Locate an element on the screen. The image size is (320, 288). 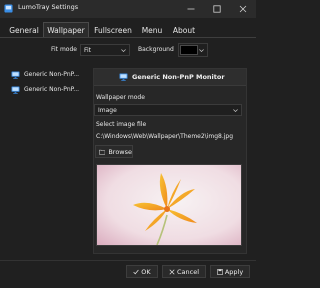
wallpaper-preview-image is located at coordinates (169, 205).